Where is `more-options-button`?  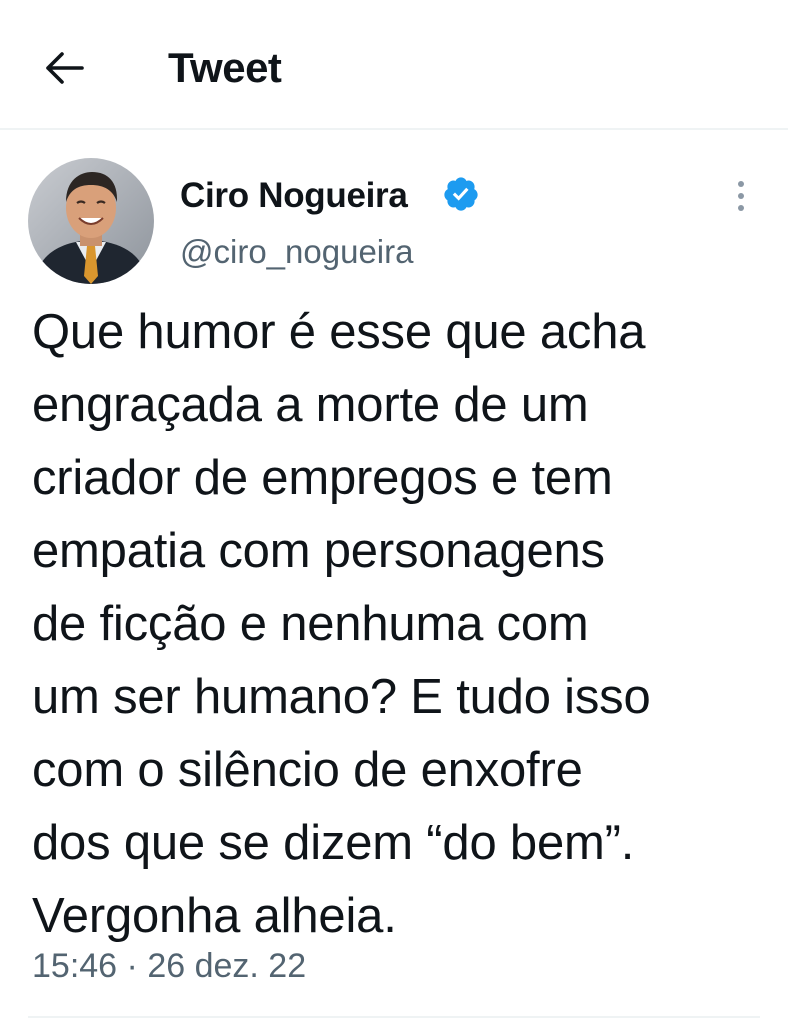 more-options-button is located at coordinates (741, 196).